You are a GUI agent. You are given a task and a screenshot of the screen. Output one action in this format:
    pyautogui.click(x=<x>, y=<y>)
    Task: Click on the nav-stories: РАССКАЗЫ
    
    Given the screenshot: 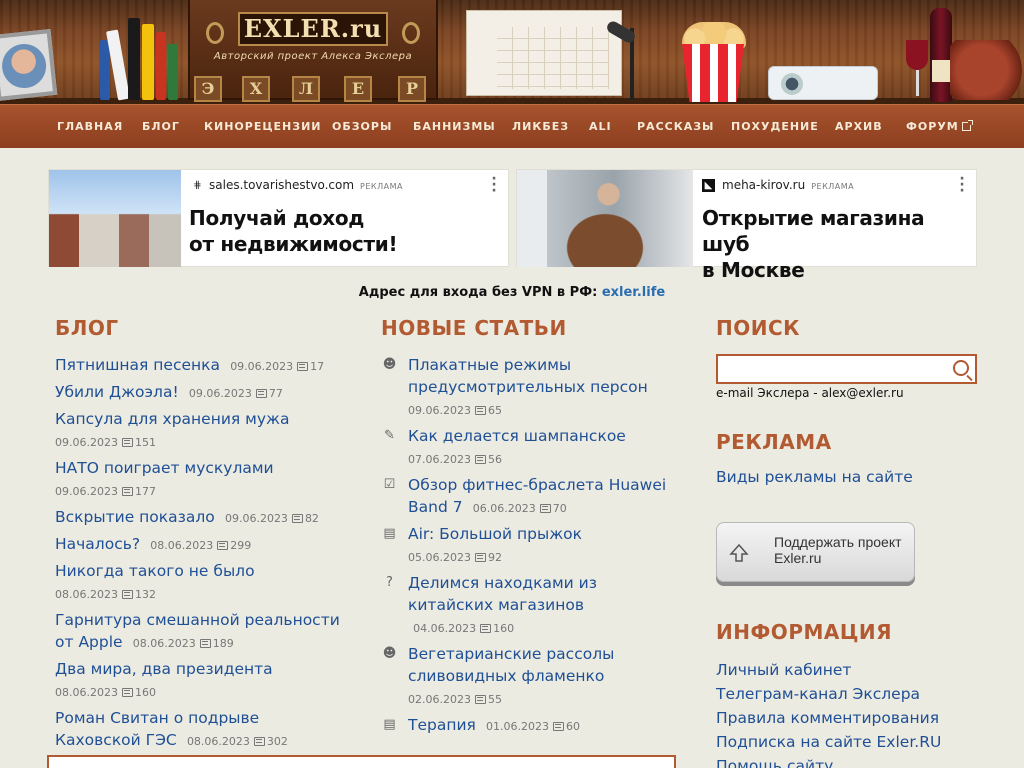 What is the action you would take?
    pyautogui.click(x=675, y=127)
    